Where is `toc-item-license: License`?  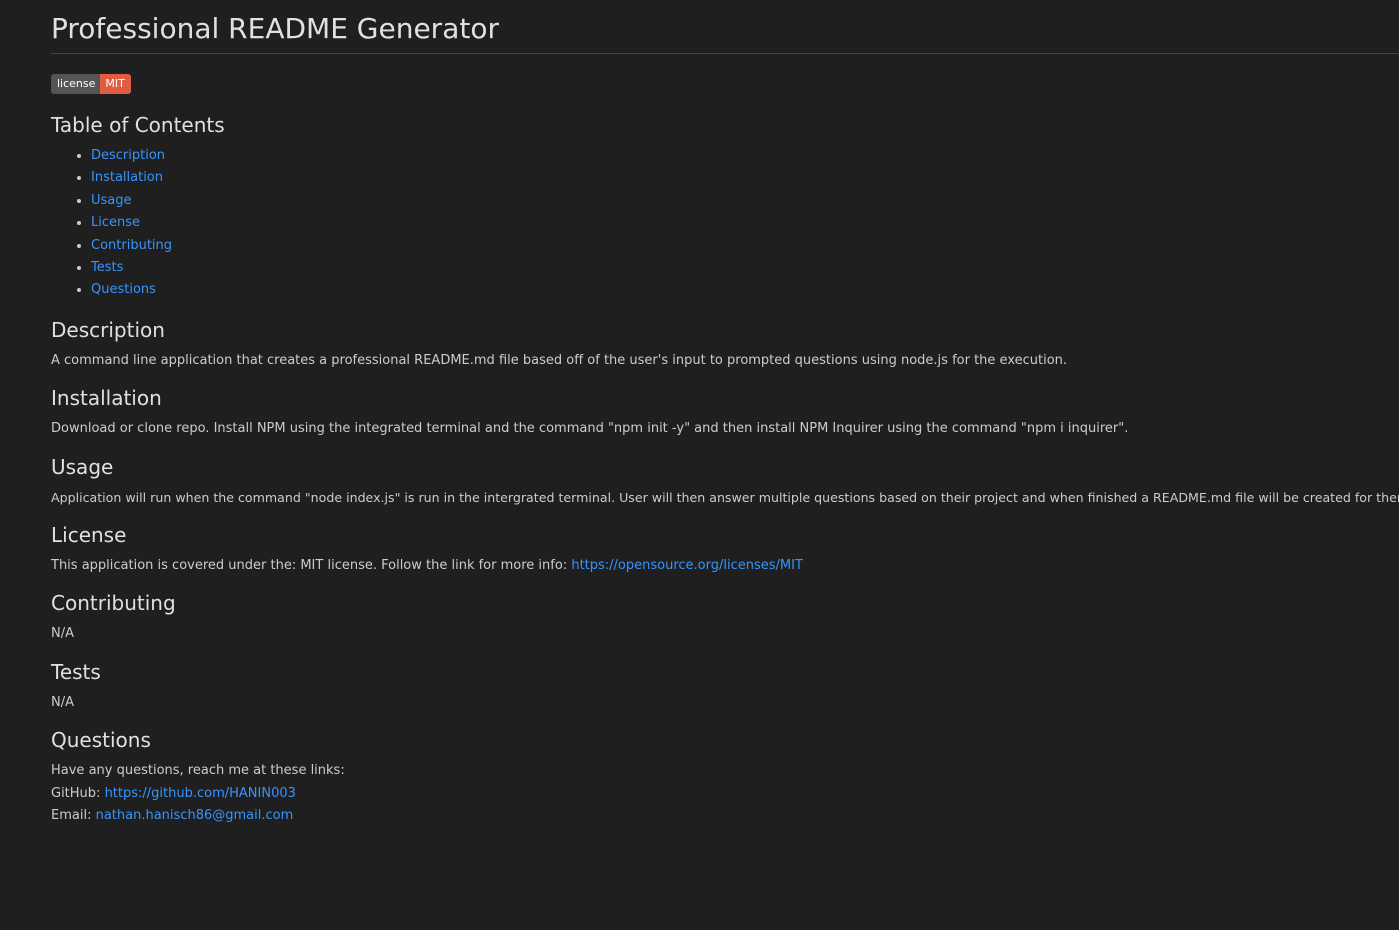
toc-item-license: License is located at coordinates (745, 223).